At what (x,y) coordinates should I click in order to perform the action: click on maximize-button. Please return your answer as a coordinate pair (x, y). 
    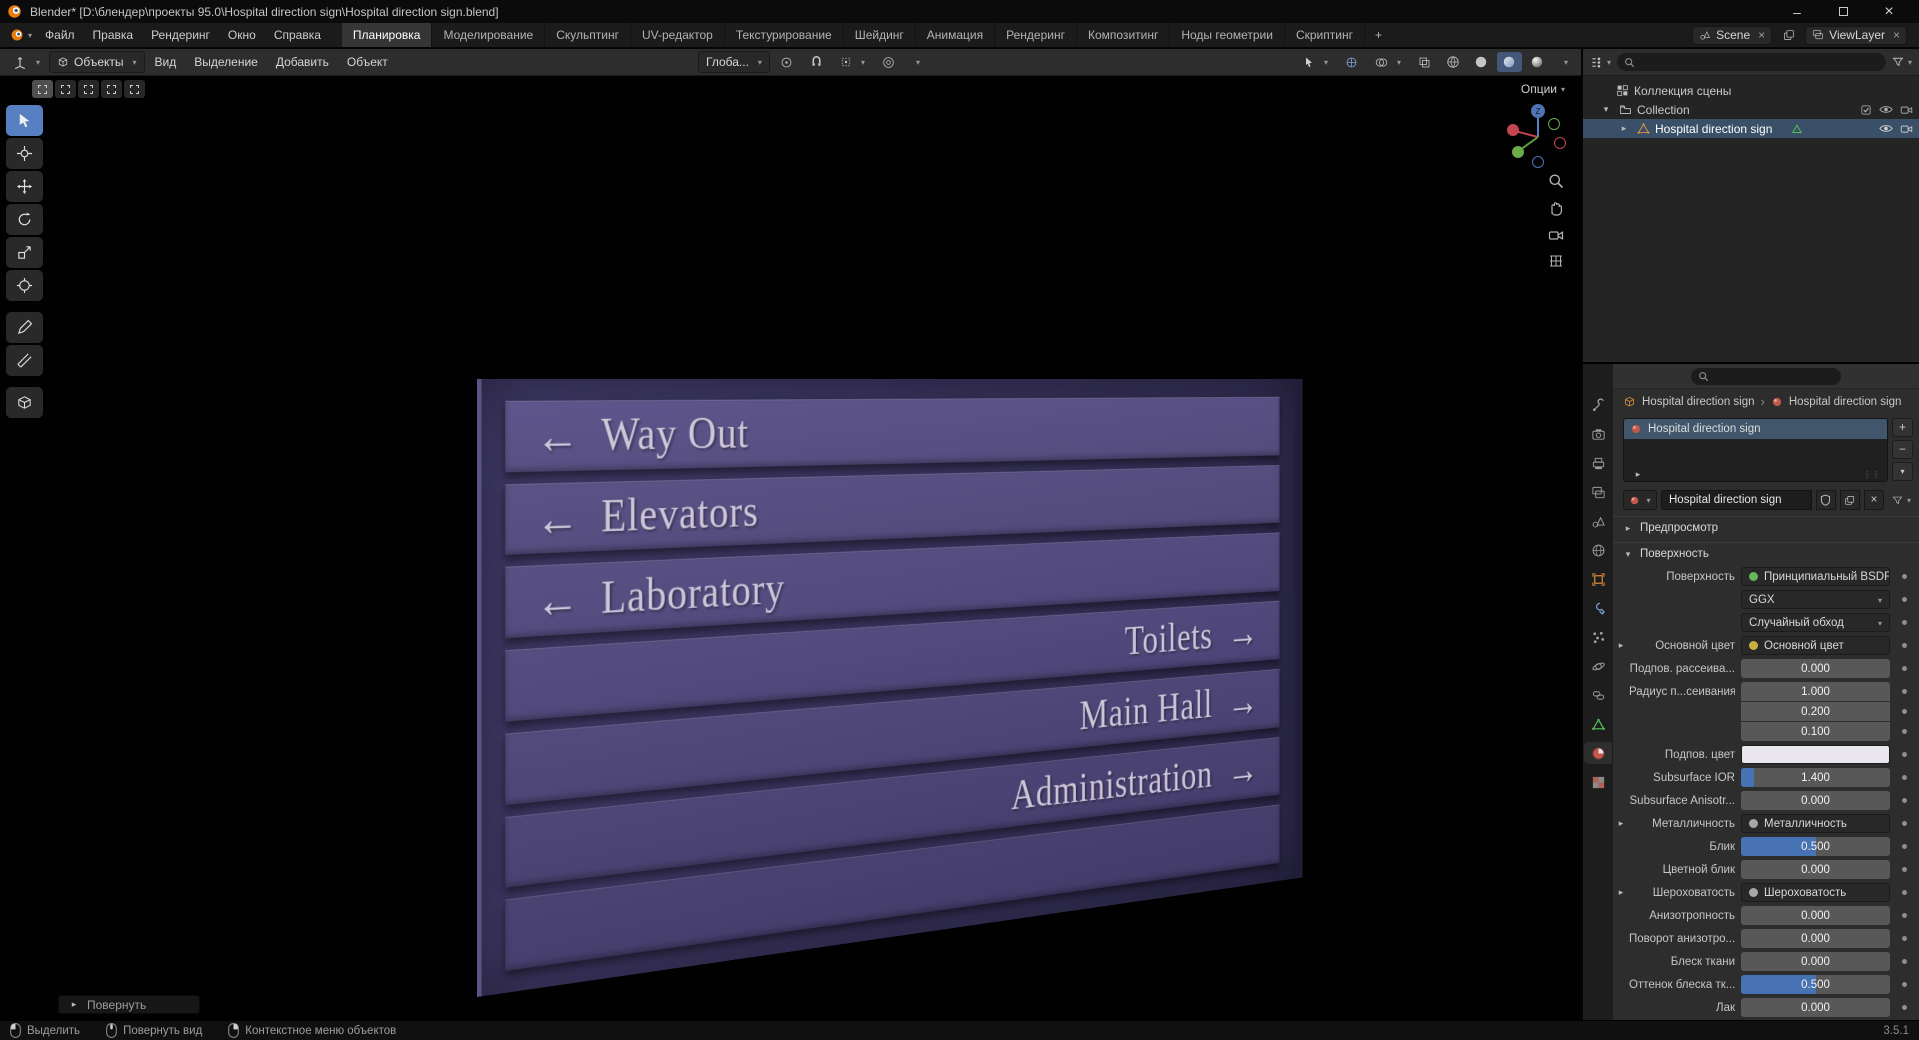
    Looking at the image, I should click on (1843, 11).